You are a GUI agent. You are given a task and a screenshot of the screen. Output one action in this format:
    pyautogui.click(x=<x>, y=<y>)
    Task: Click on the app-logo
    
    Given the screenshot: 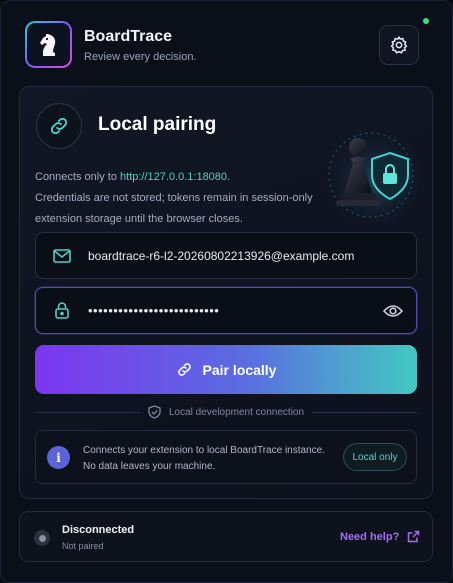 What is the action you would take?
    pyautogui.click(x=48, y=44)
    